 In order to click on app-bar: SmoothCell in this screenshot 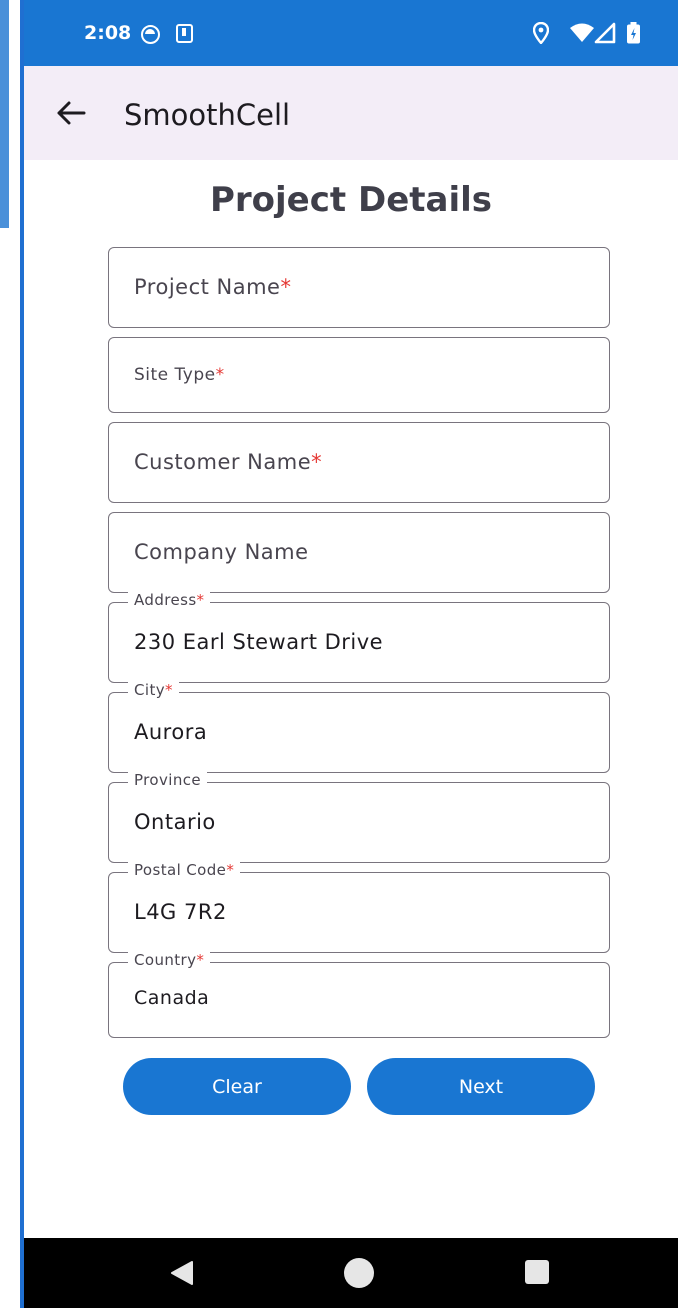, I will do `click(351, 113)`.